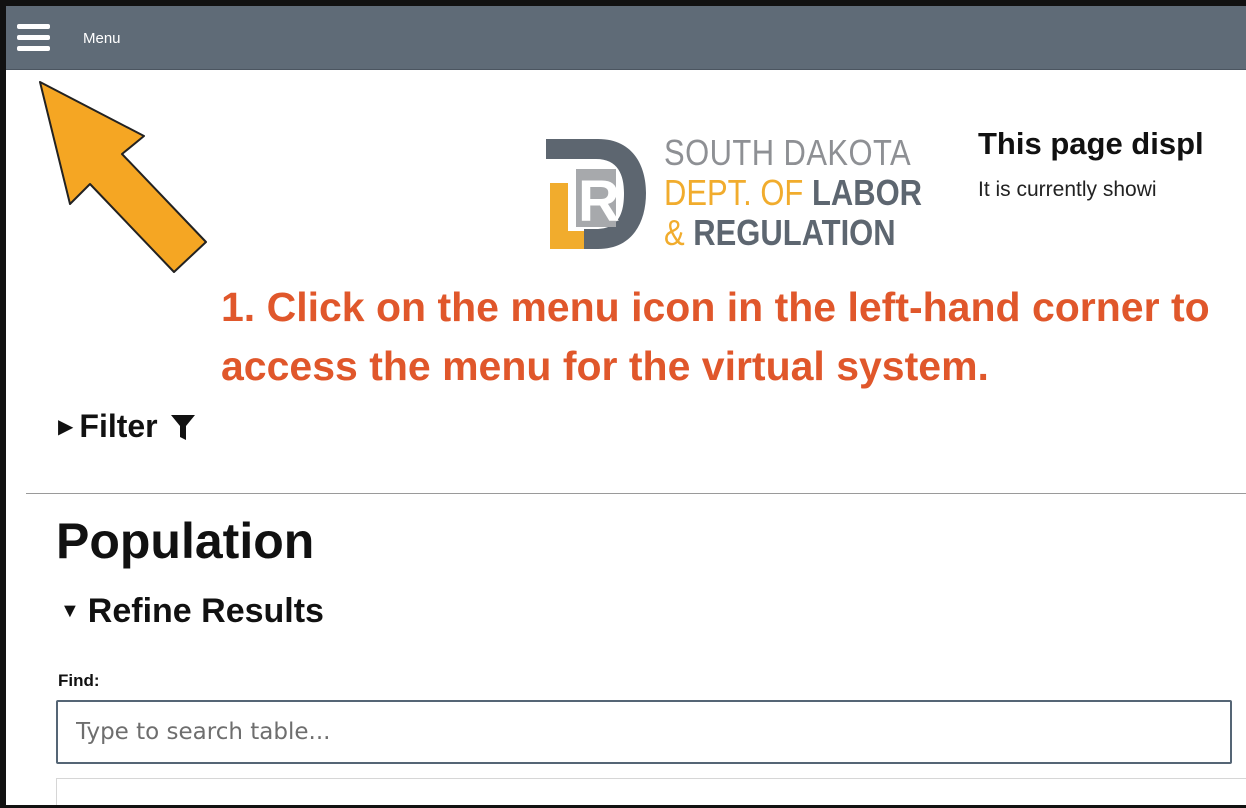  What do you see at coordinates (33, 38) in the screenshot?
I see `hamburger-menu-icon` at bounding box center [33, 38].